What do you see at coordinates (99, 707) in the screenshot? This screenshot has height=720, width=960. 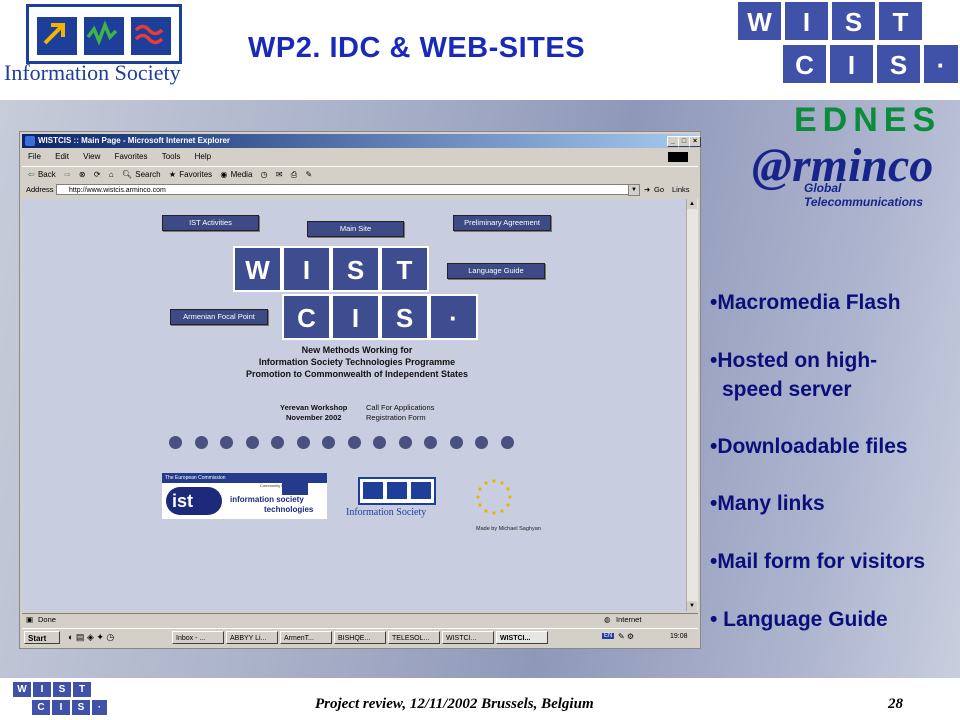 I see `footer-wistcis-tile: ·` at bounding box center [99, 707].